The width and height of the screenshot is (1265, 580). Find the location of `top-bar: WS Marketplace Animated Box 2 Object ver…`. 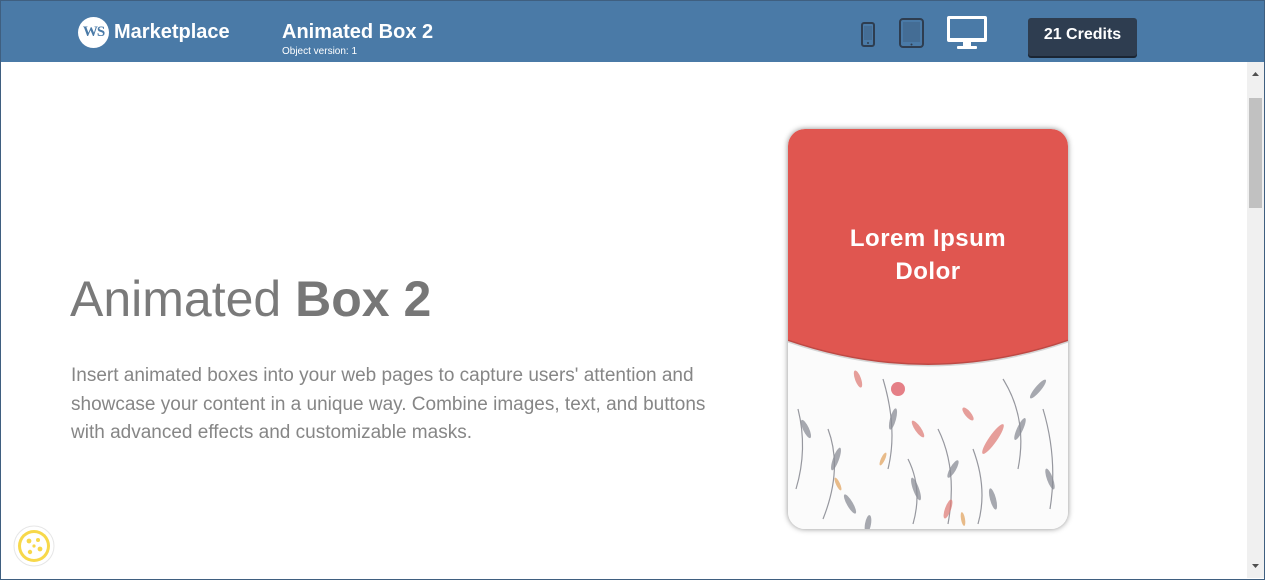

top-bar: WS Marketplace Animated Box 2 Object ver… is located at coordinates (632, 31).